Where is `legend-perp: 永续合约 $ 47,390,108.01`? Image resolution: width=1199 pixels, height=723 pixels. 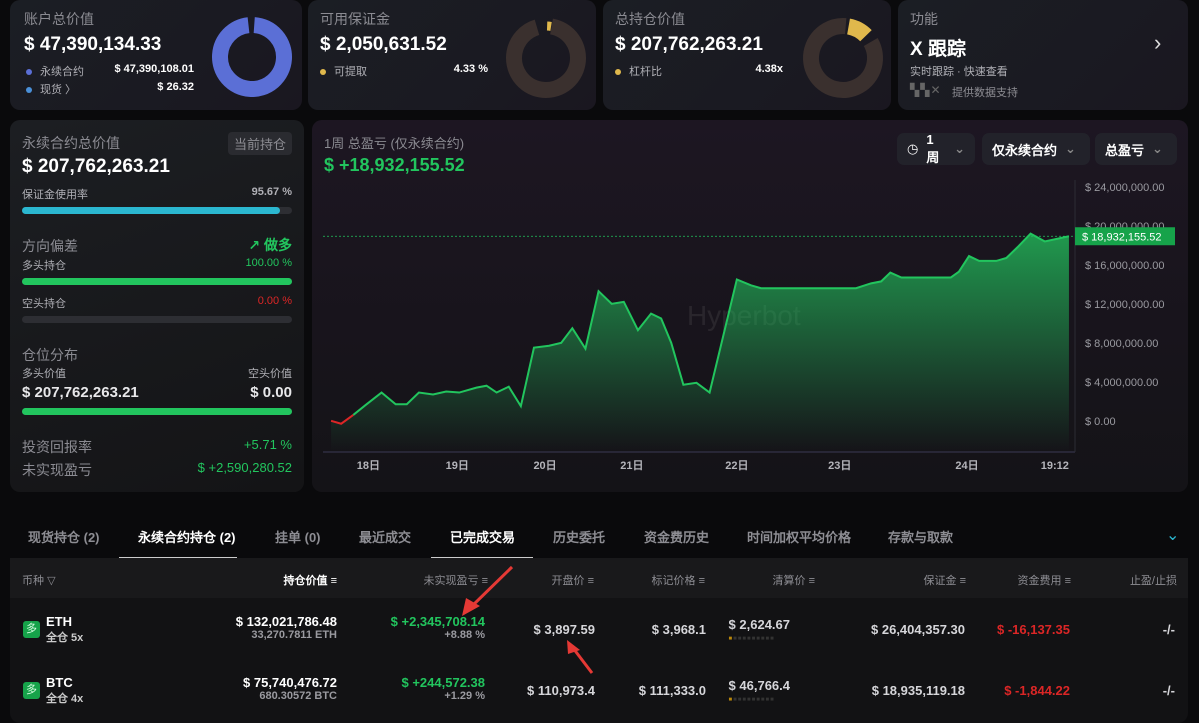 legend-perp: 永续合约 $ 47,390,108.01 is located at coordinates (110, 71).